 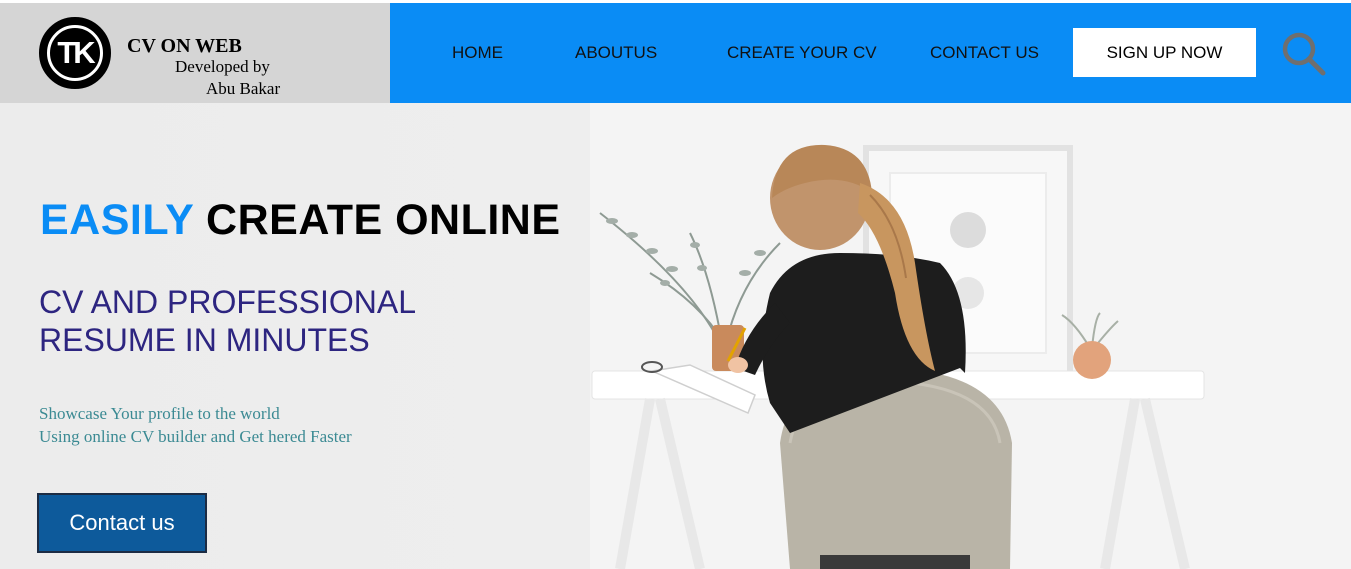 I want to click on hero-headline: EASILY CREATE ONLINE, so click(x=300, y=220).